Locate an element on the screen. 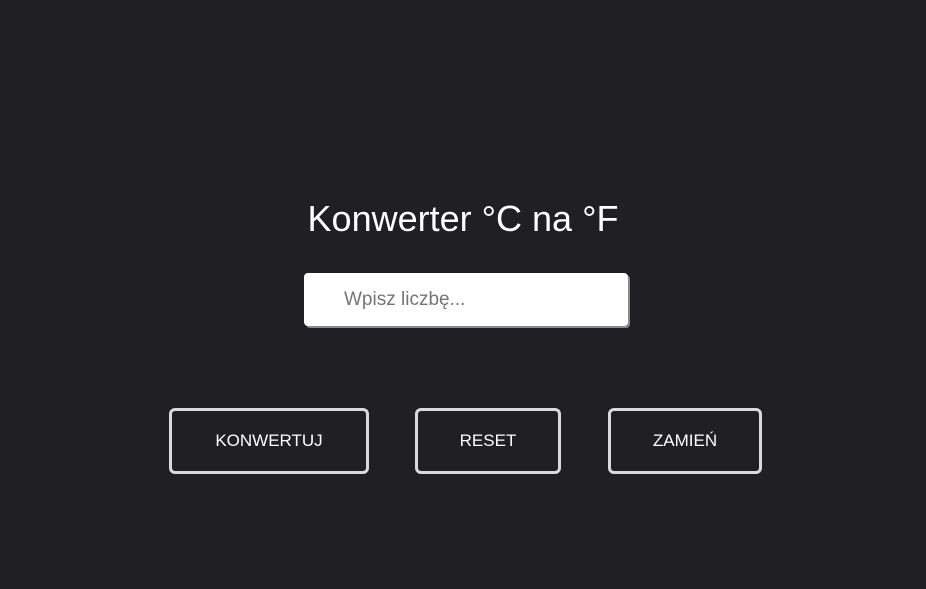 This screenshot has height=589, width=926. convert-button: KONWERTUJ is located at coordinates (269, 441).